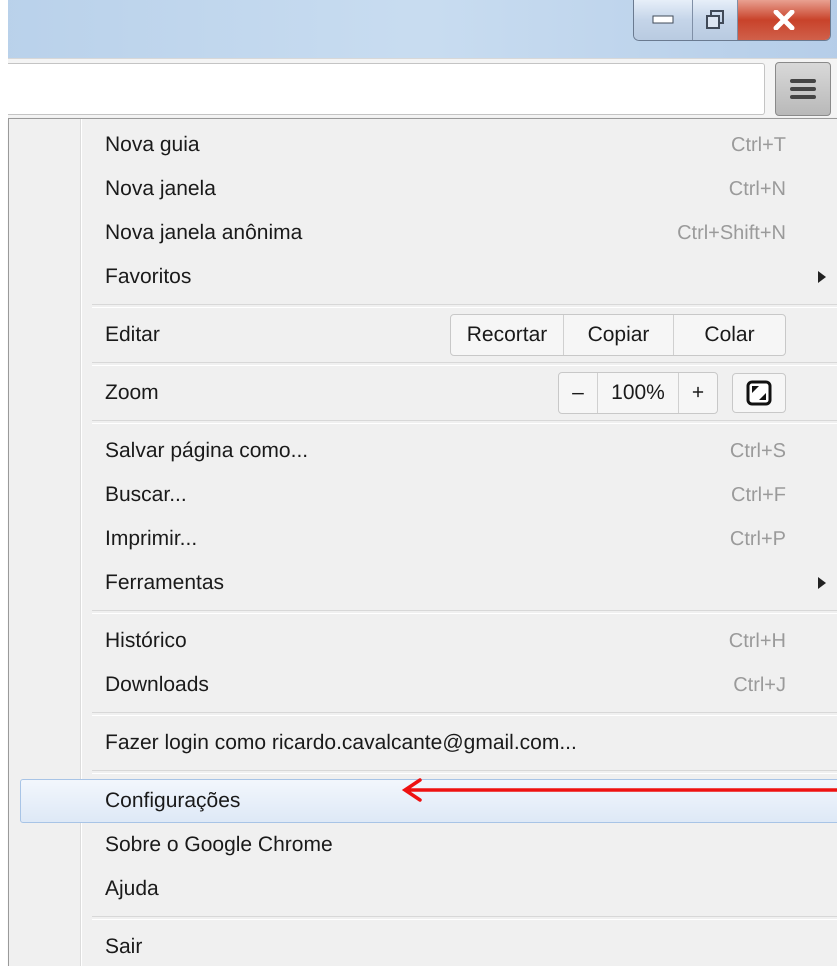 This screenshot has height=966, width=837. What do you see at coordinates (428, 189) in the screenshot?
I see `menu-item: Nova janela Ctrl+N` at bounding box center [428, 189].